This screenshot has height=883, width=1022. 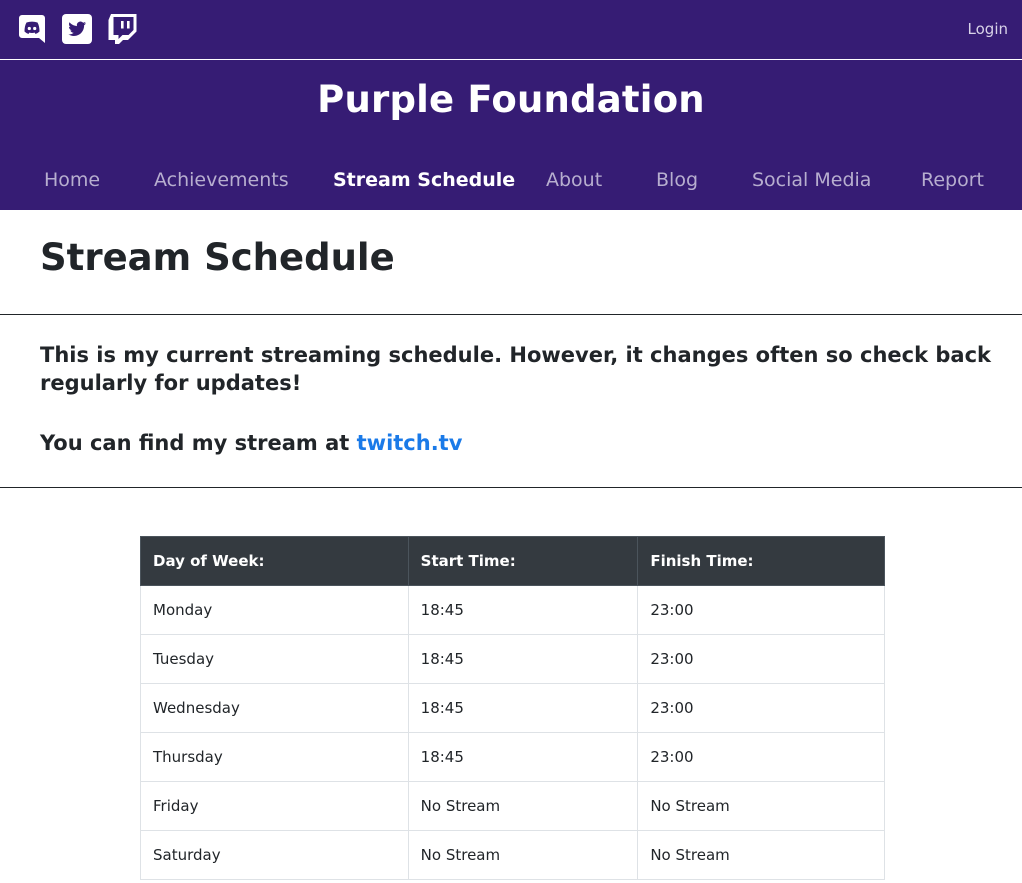 I want to click on table-row: Wednesday 18:45 23:00, so click(x=512, y=708).